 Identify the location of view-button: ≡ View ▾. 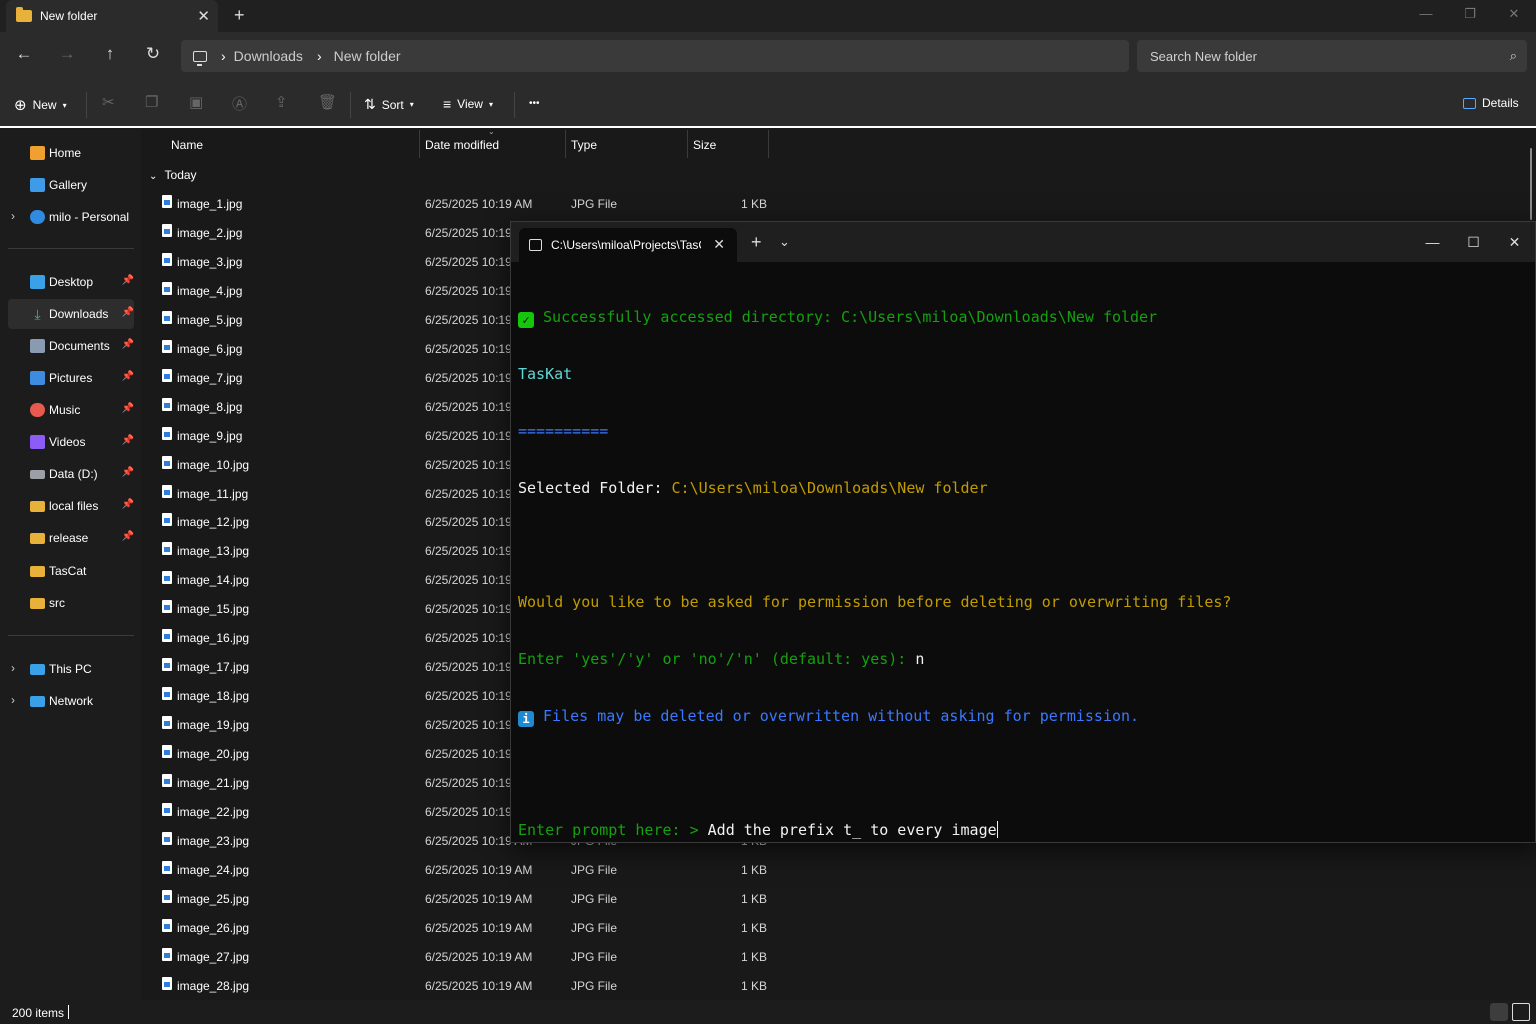
(468, 104).